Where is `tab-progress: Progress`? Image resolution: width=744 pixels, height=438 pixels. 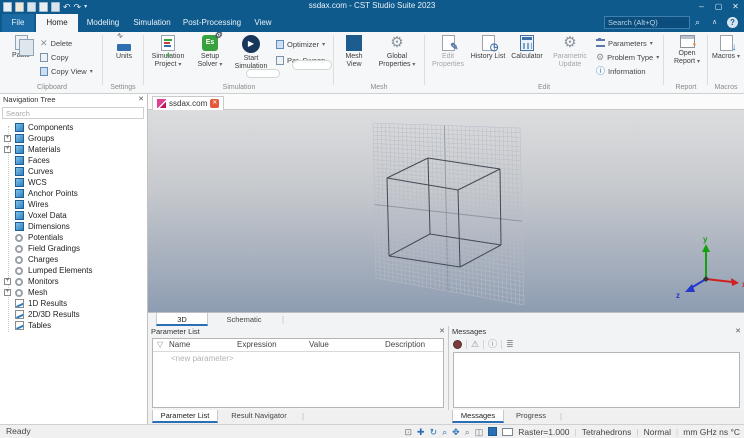 tab-progress: Progress is located at coordinates (531, 416).